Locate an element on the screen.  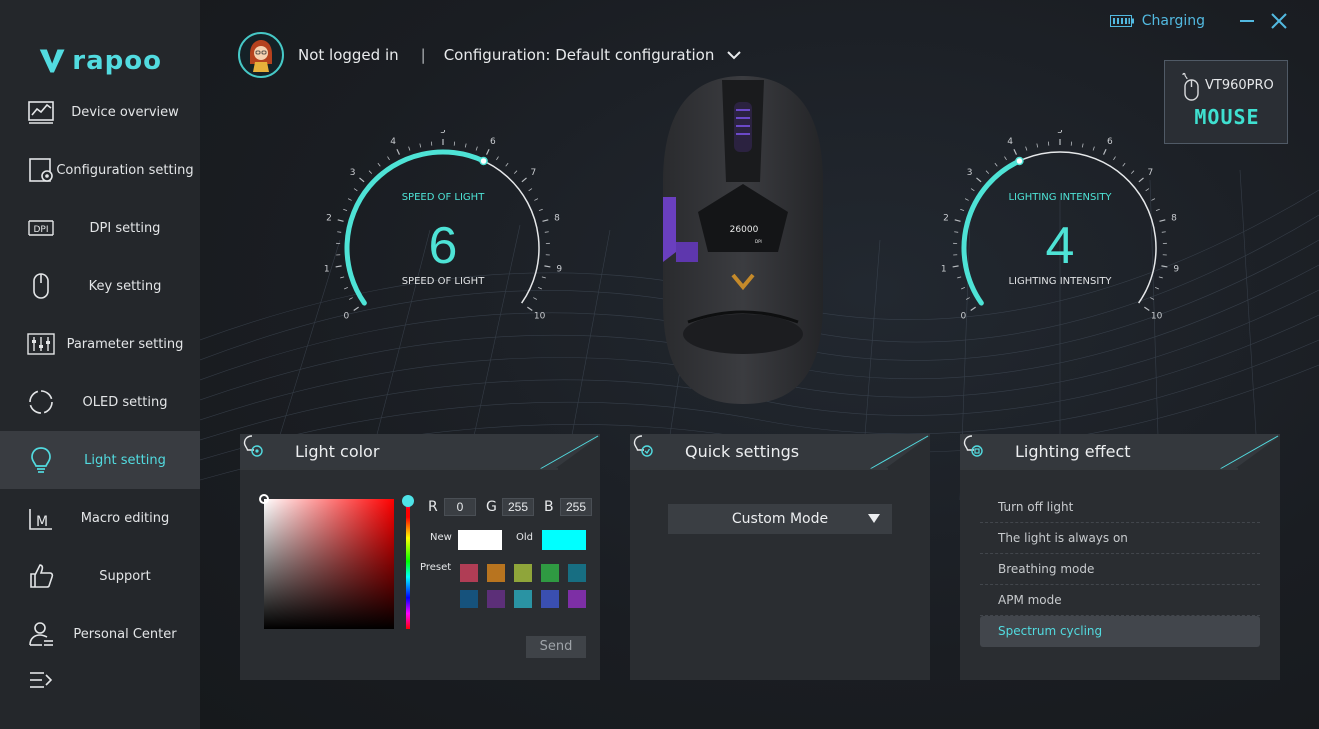
gauge-value: 6 is located at coordinates (443, 246).